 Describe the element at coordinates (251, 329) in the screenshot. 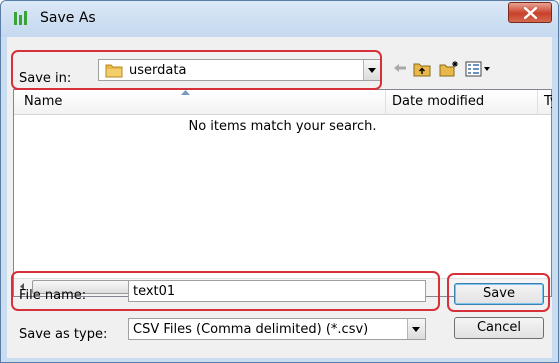

I see `save-as-type-value: CSV Files (Comma delimited) (*.csv)` at that location.